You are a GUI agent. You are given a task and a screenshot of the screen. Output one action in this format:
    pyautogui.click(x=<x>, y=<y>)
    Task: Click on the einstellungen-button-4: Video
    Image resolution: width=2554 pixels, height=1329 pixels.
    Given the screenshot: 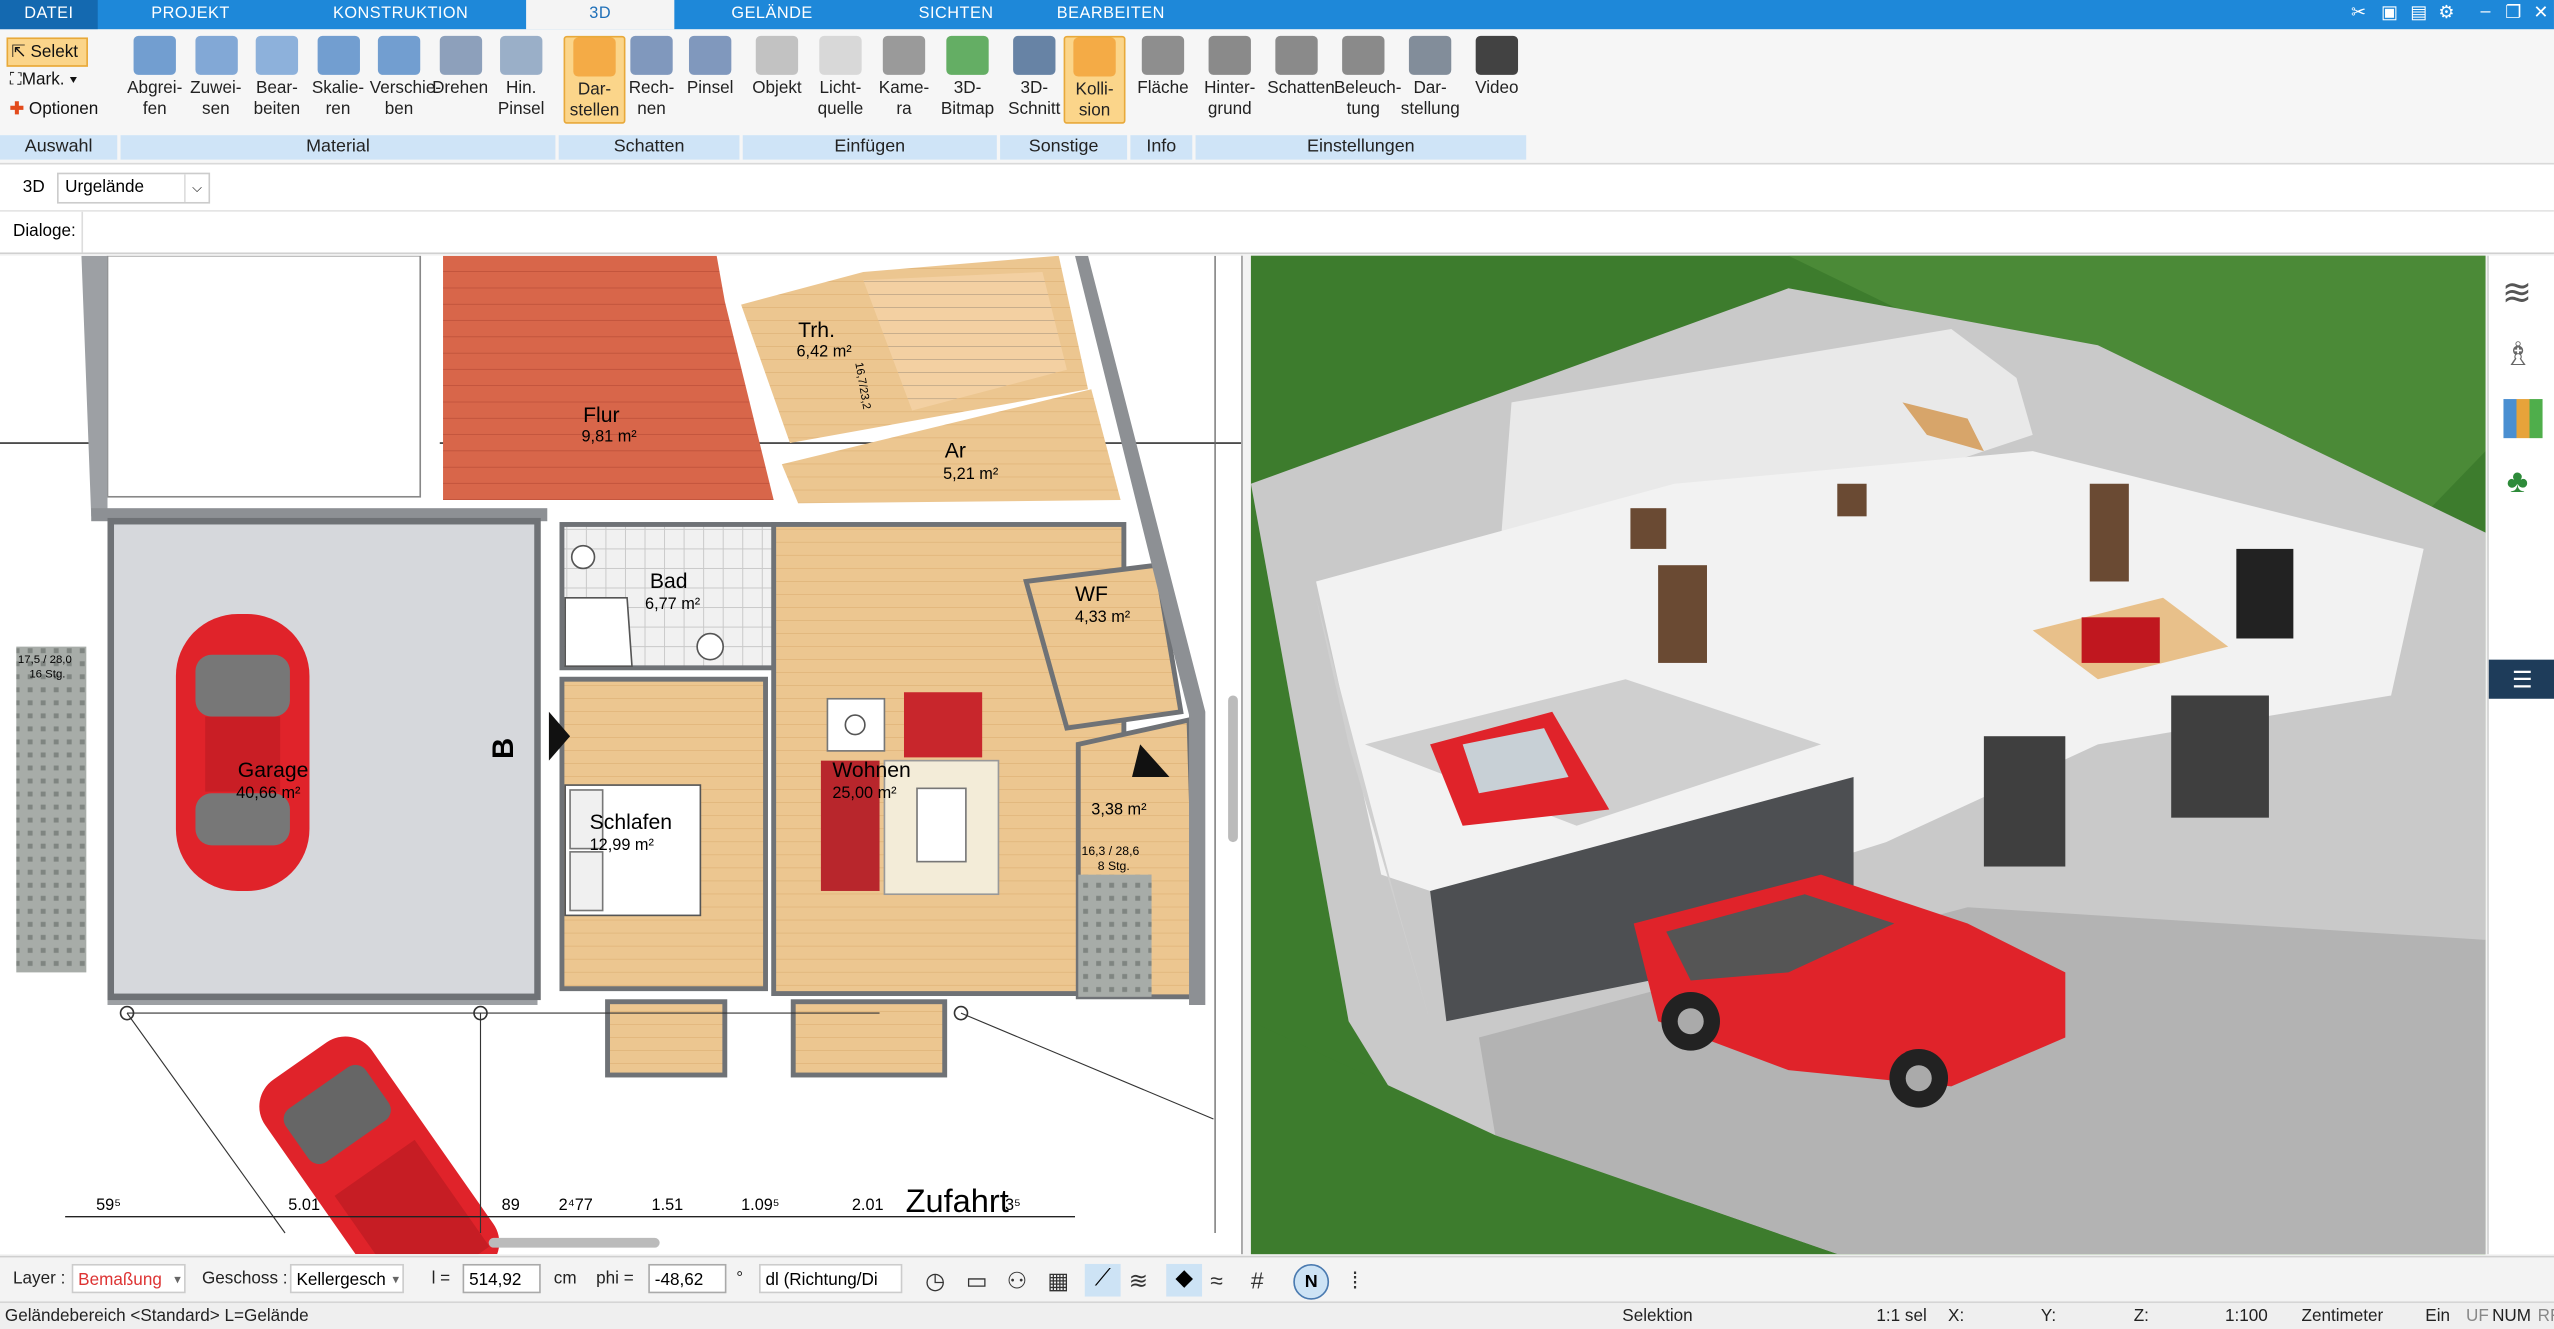 What is the action you would take?
    pyautogui.click(x=1497, y=67)
    